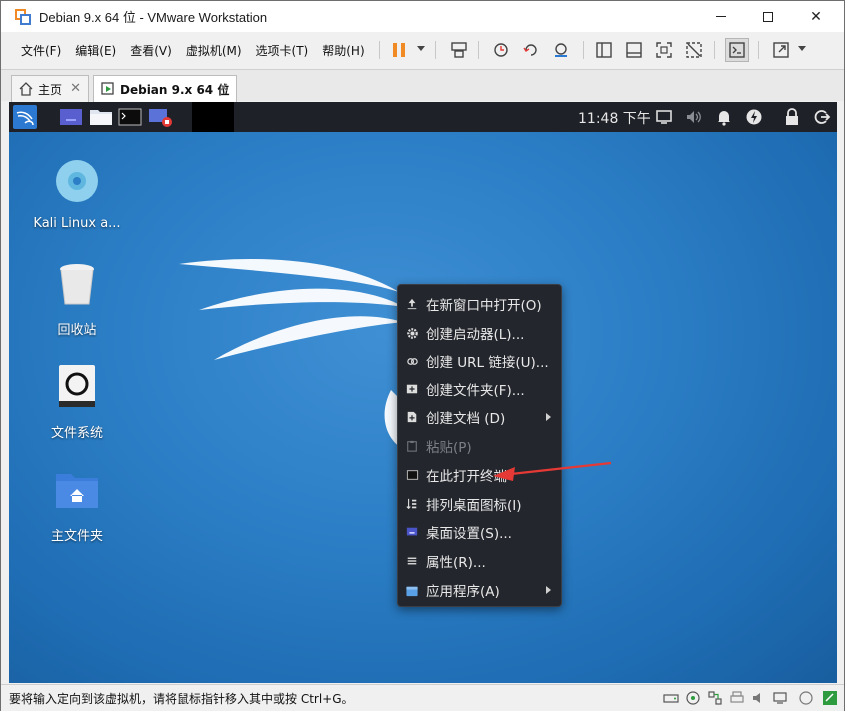 This screenshot has width=845, height=711. I want to click on menu-tabs: 选项卡(T), so click(282, 50).